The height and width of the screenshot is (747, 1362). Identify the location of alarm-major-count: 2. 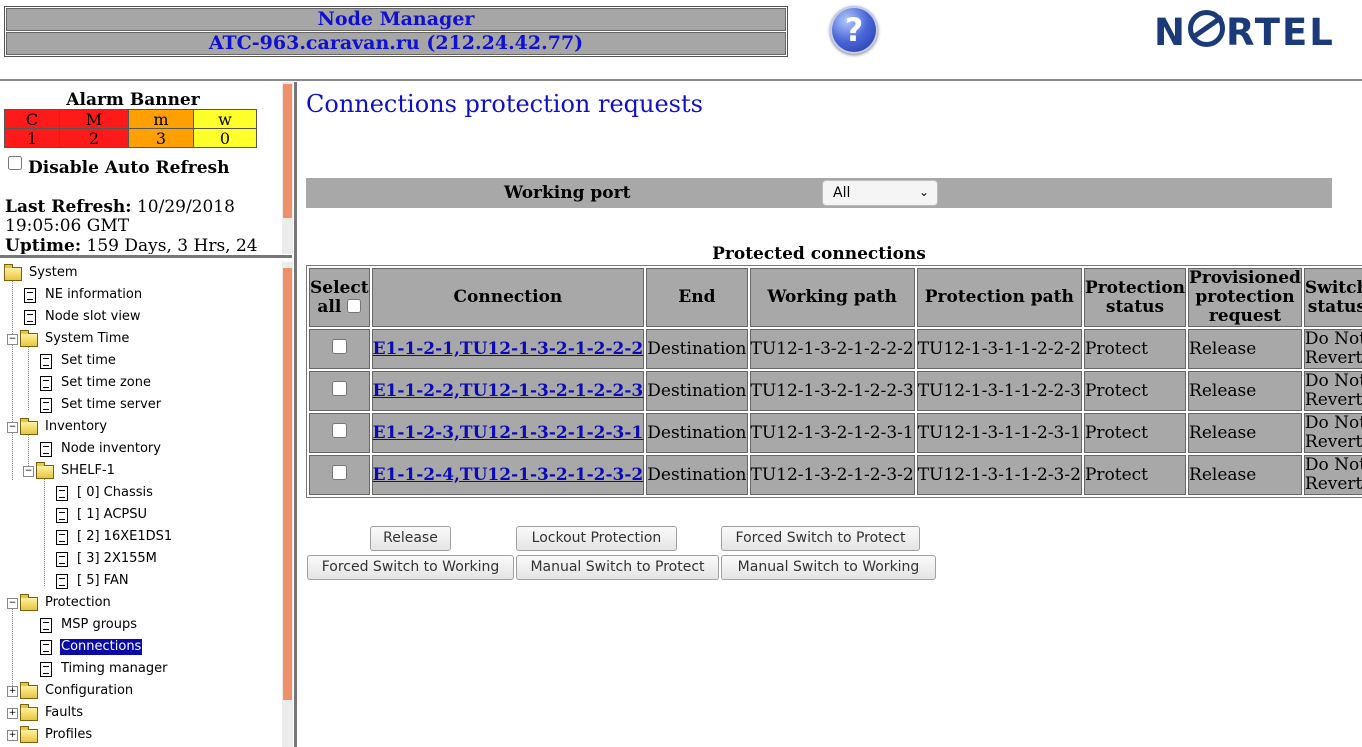
(94, 138).